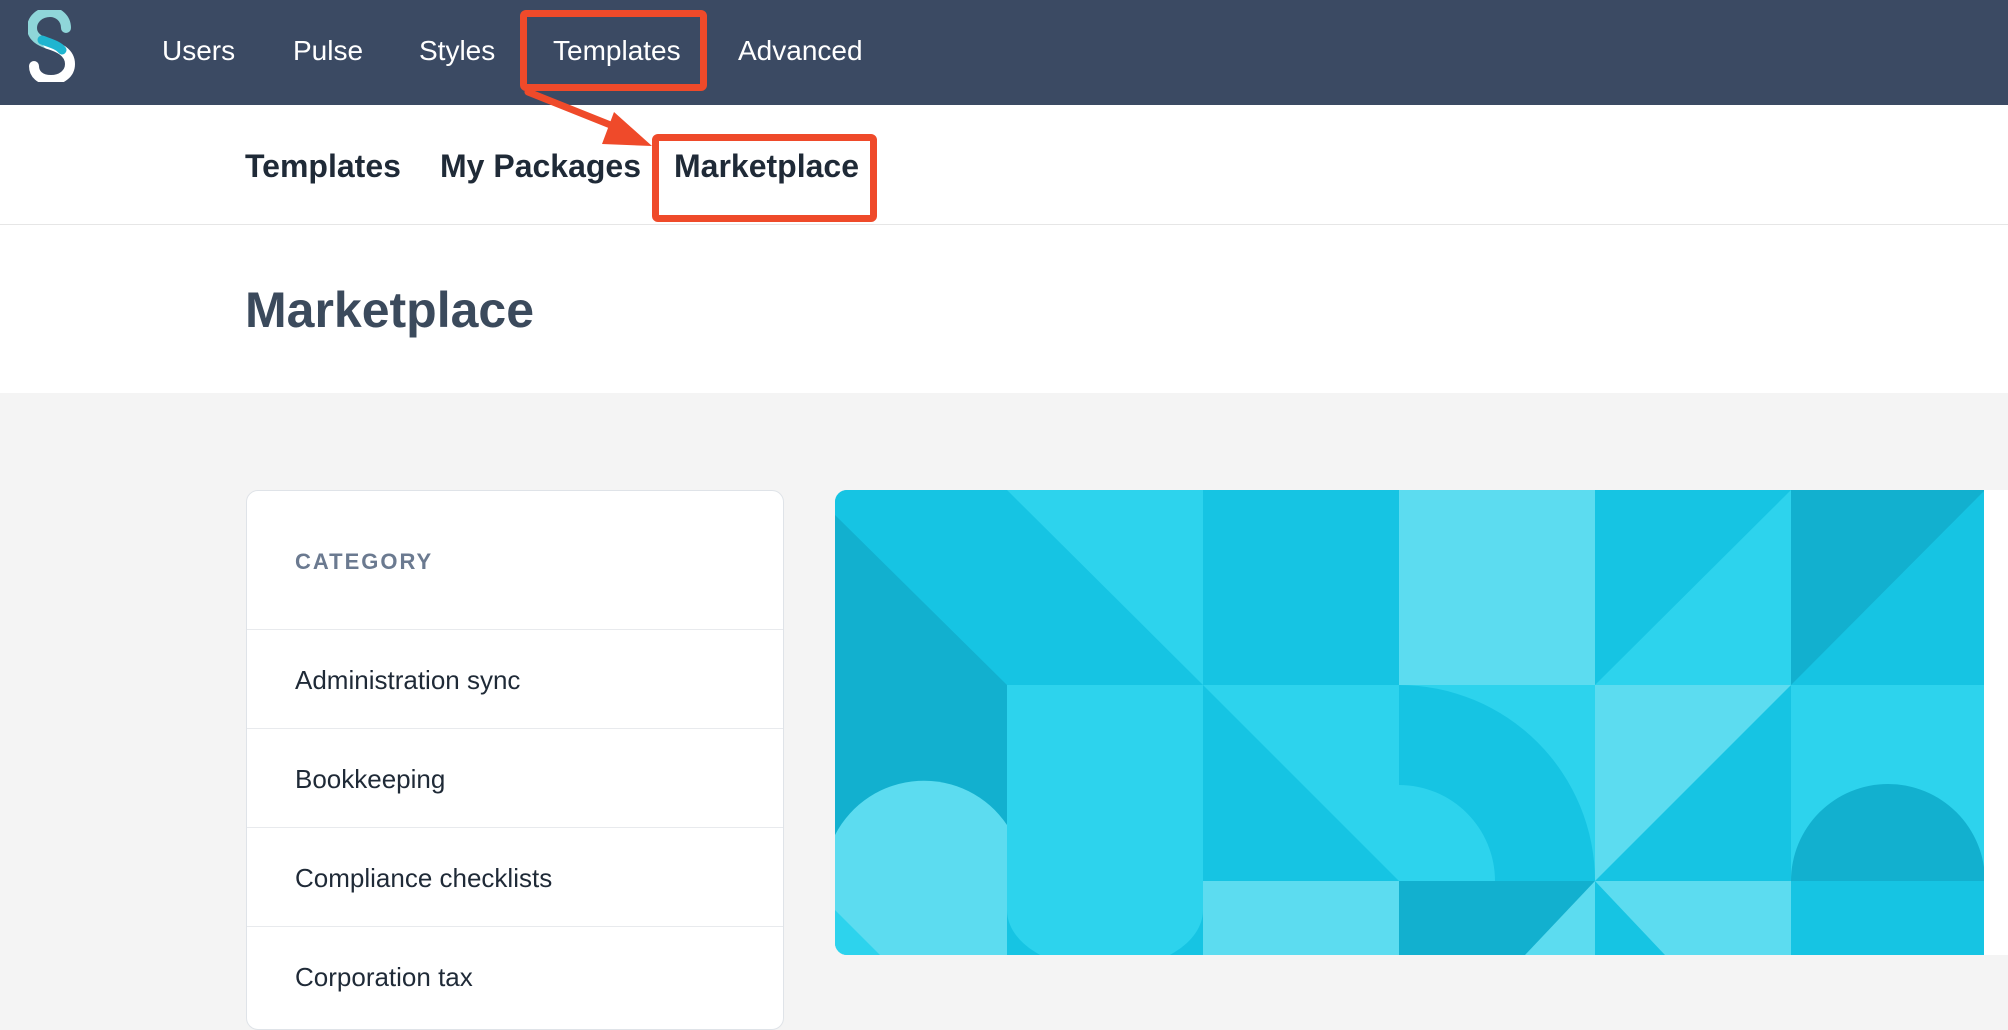  I want to click on subnav-templates: Templates, so click(323, 166).